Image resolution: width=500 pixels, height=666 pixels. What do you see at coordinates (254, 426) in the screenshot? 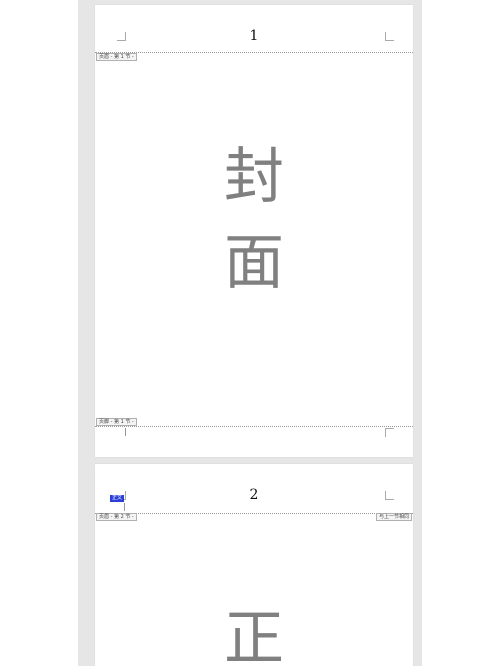
I see `footer-boundary-line` at bounding box center [254, 426].